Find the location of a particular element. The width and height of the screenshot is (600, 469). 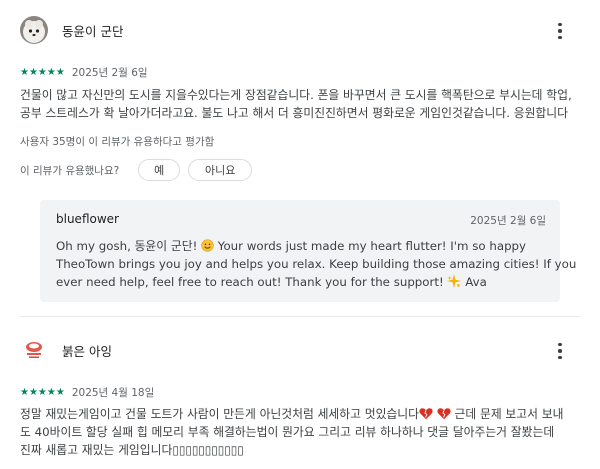

reply-author: blueflower is located at coordinates (87, 219).